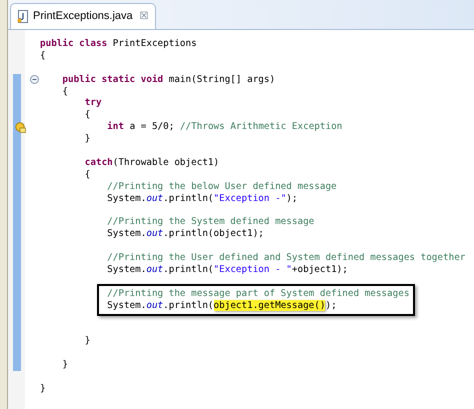  I want to click on code-line: System.out.println(object1);, so click(185, 234).